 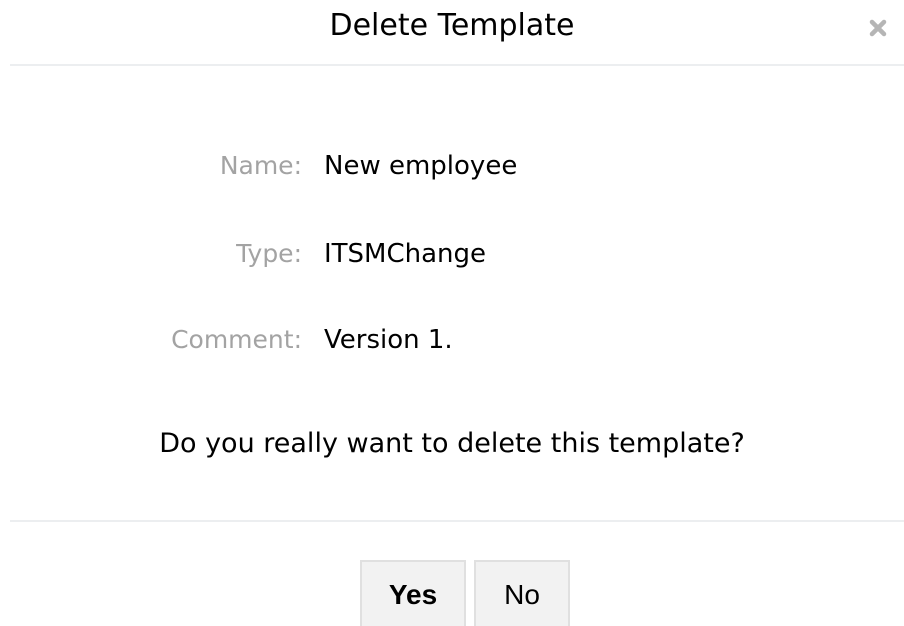 I want to click on dialog-header: Delete Template, so click(x=452, y=28).